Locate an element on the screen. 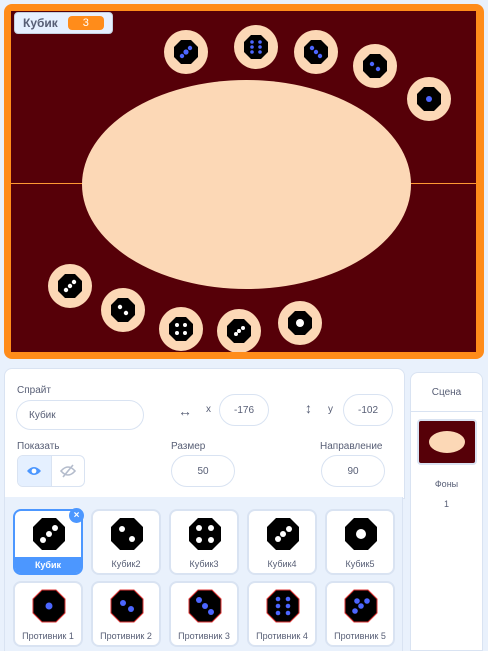 This screenshot has width=488, height=651. sprite-name: Противник 1 is located at coordinates (48, 636).